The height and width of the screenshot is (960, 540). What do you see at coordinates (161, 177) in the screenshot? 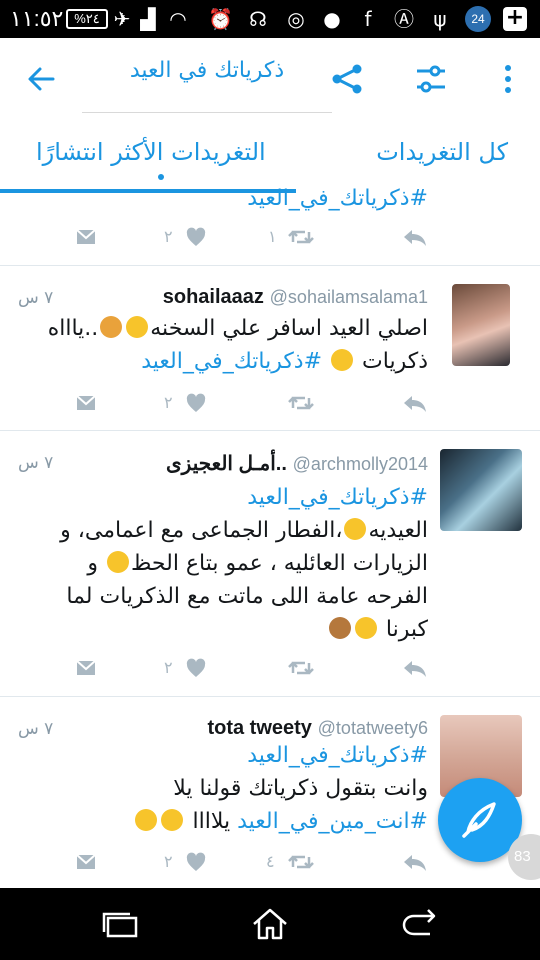
I see `tab-dot` at bounding box center [161, 177].